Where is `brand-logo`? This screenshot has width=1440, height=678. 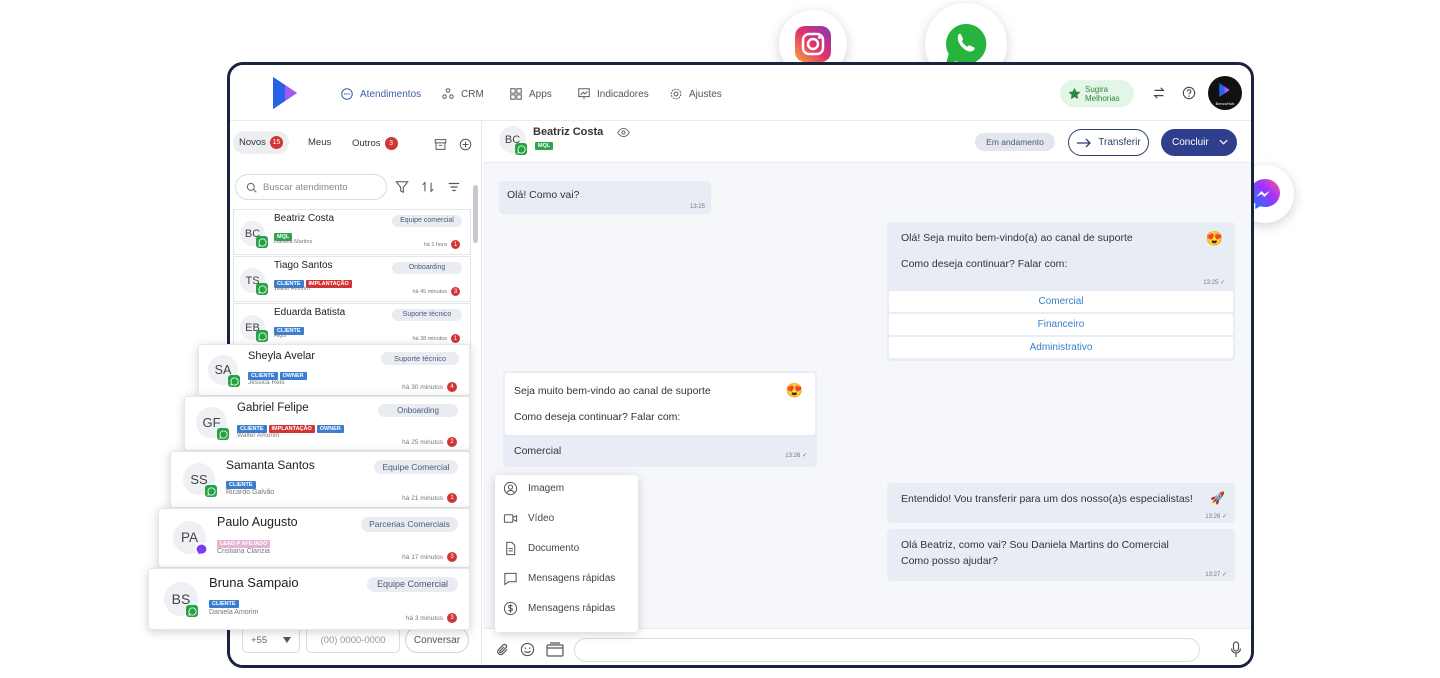
brand-logo is located at coordinates (286, 93).